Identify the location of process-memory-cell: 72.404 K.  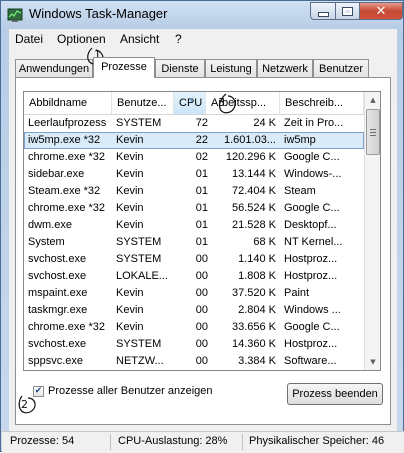
(253, 191).